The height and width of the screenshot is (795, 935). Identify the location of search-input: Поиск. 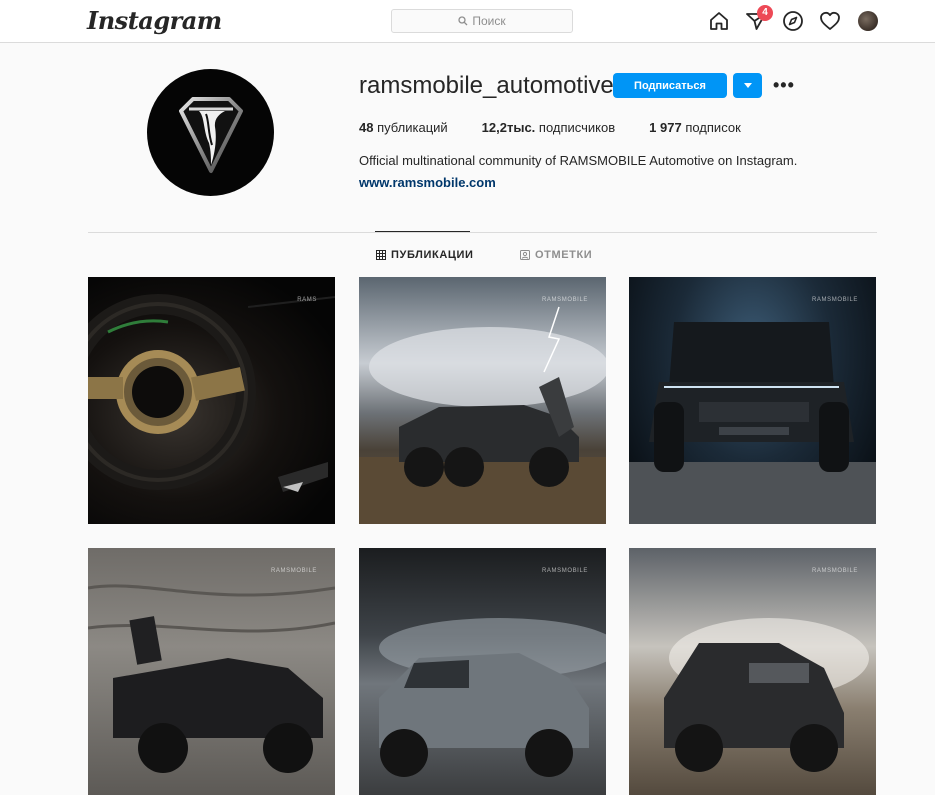
(482, 21).